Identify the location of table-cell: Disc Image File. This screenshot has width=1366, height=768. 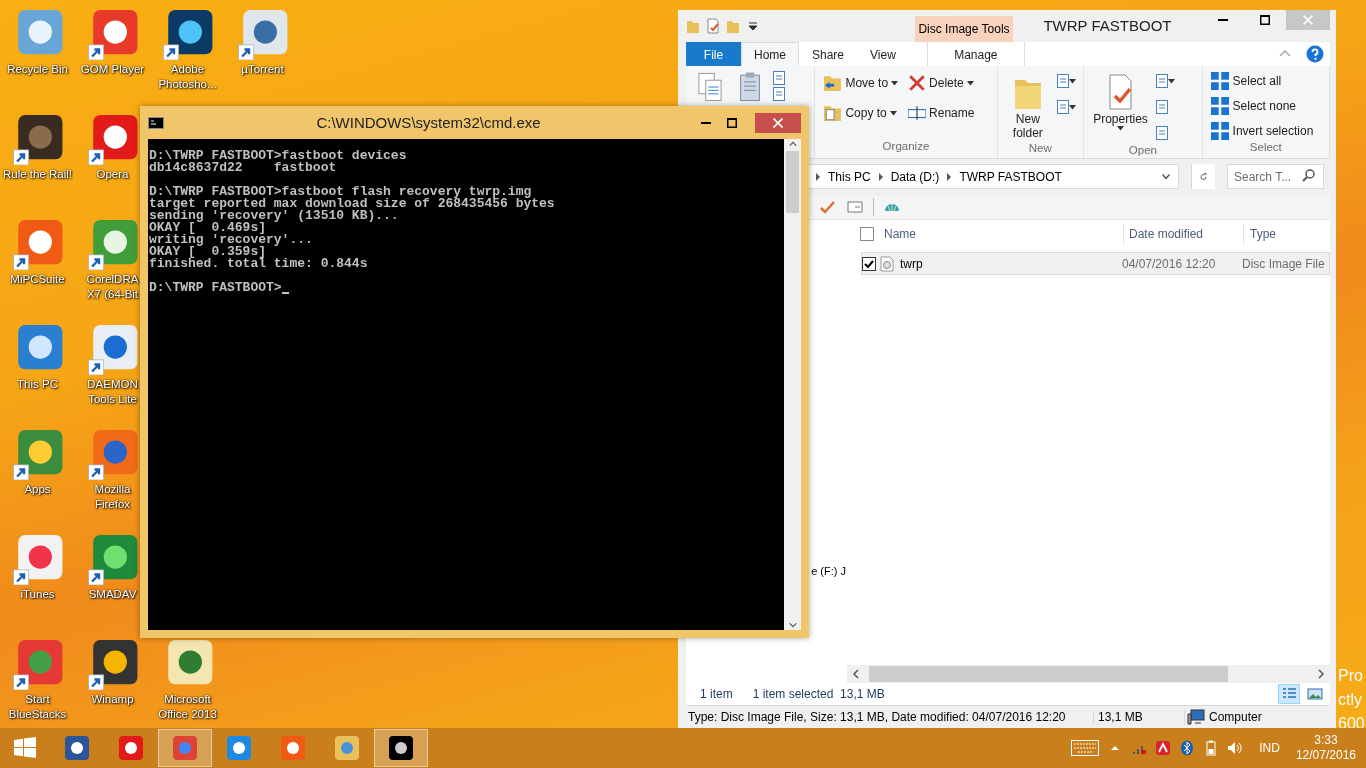
(1283, 263).